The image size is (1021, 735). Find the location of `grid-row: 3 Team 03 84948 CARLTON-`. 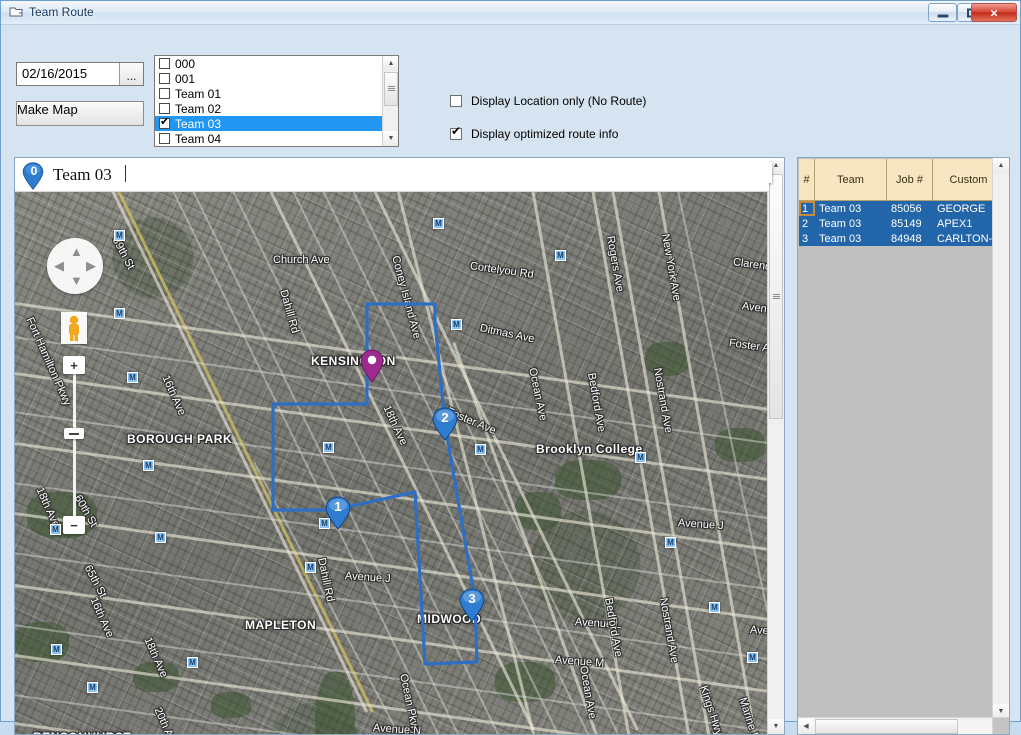

grid-row: 3 Team 03 84948 CARLTON- is located at coordinates (902, 238).